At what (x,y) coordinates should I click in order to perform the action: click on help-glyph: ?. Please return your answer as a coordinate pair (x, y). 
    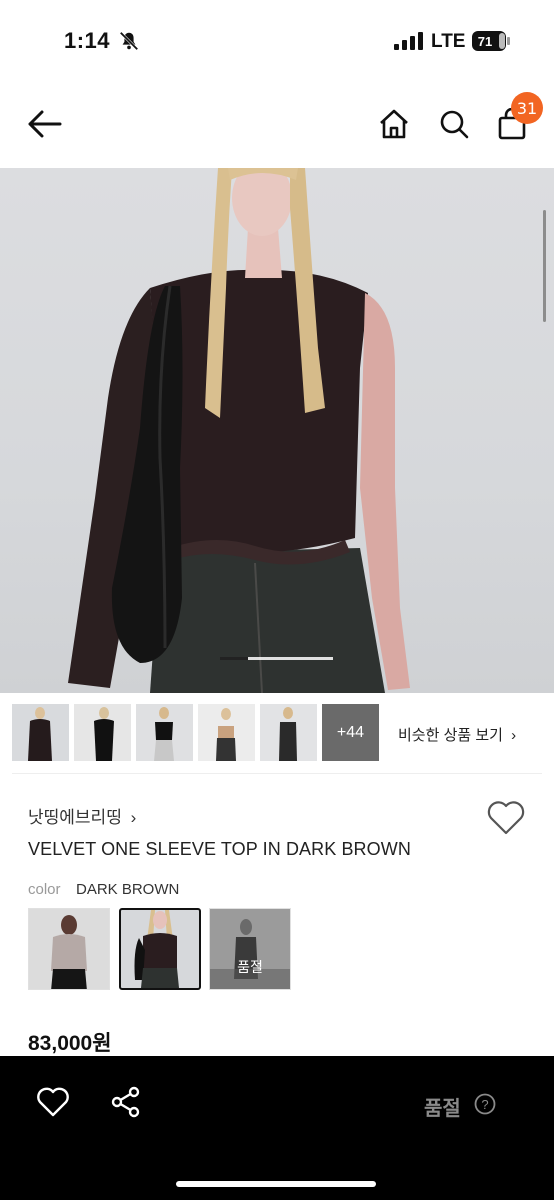
    Looking at the image, I should click on (484, 1104).